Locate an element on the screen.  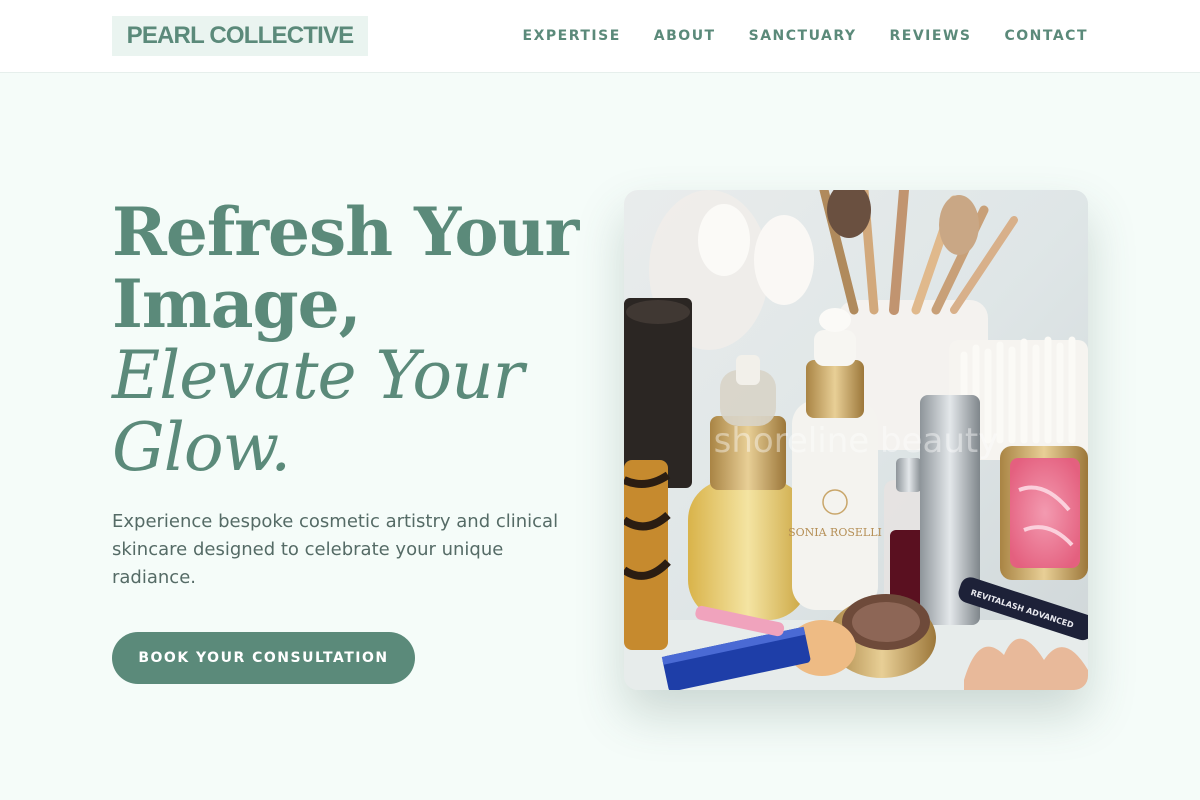
nav-sanctuary: SANCTUARY is located at coordinates (803, 36).